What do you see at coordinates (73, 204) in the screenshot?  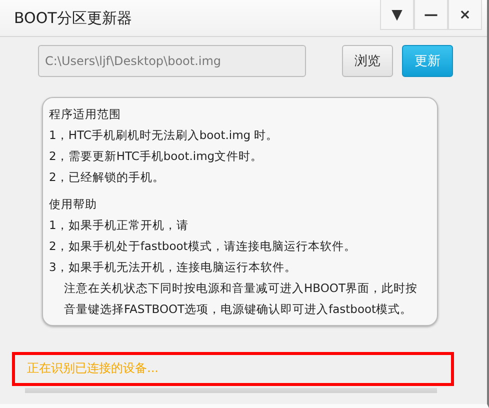 I see `section-heading: 使用帮助` at bounding box center [73, 204].